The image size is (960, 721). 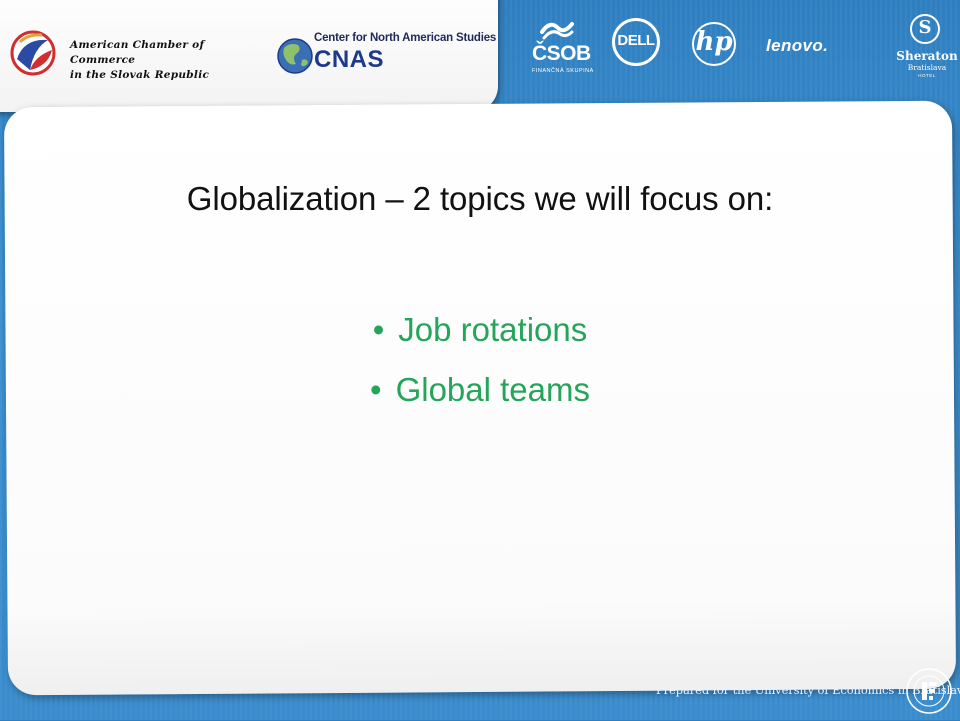 What do you see at coordinates (561, 53) in the screenshot?
I see `csob-name: ČSOB` at bounding box center [561, 53].